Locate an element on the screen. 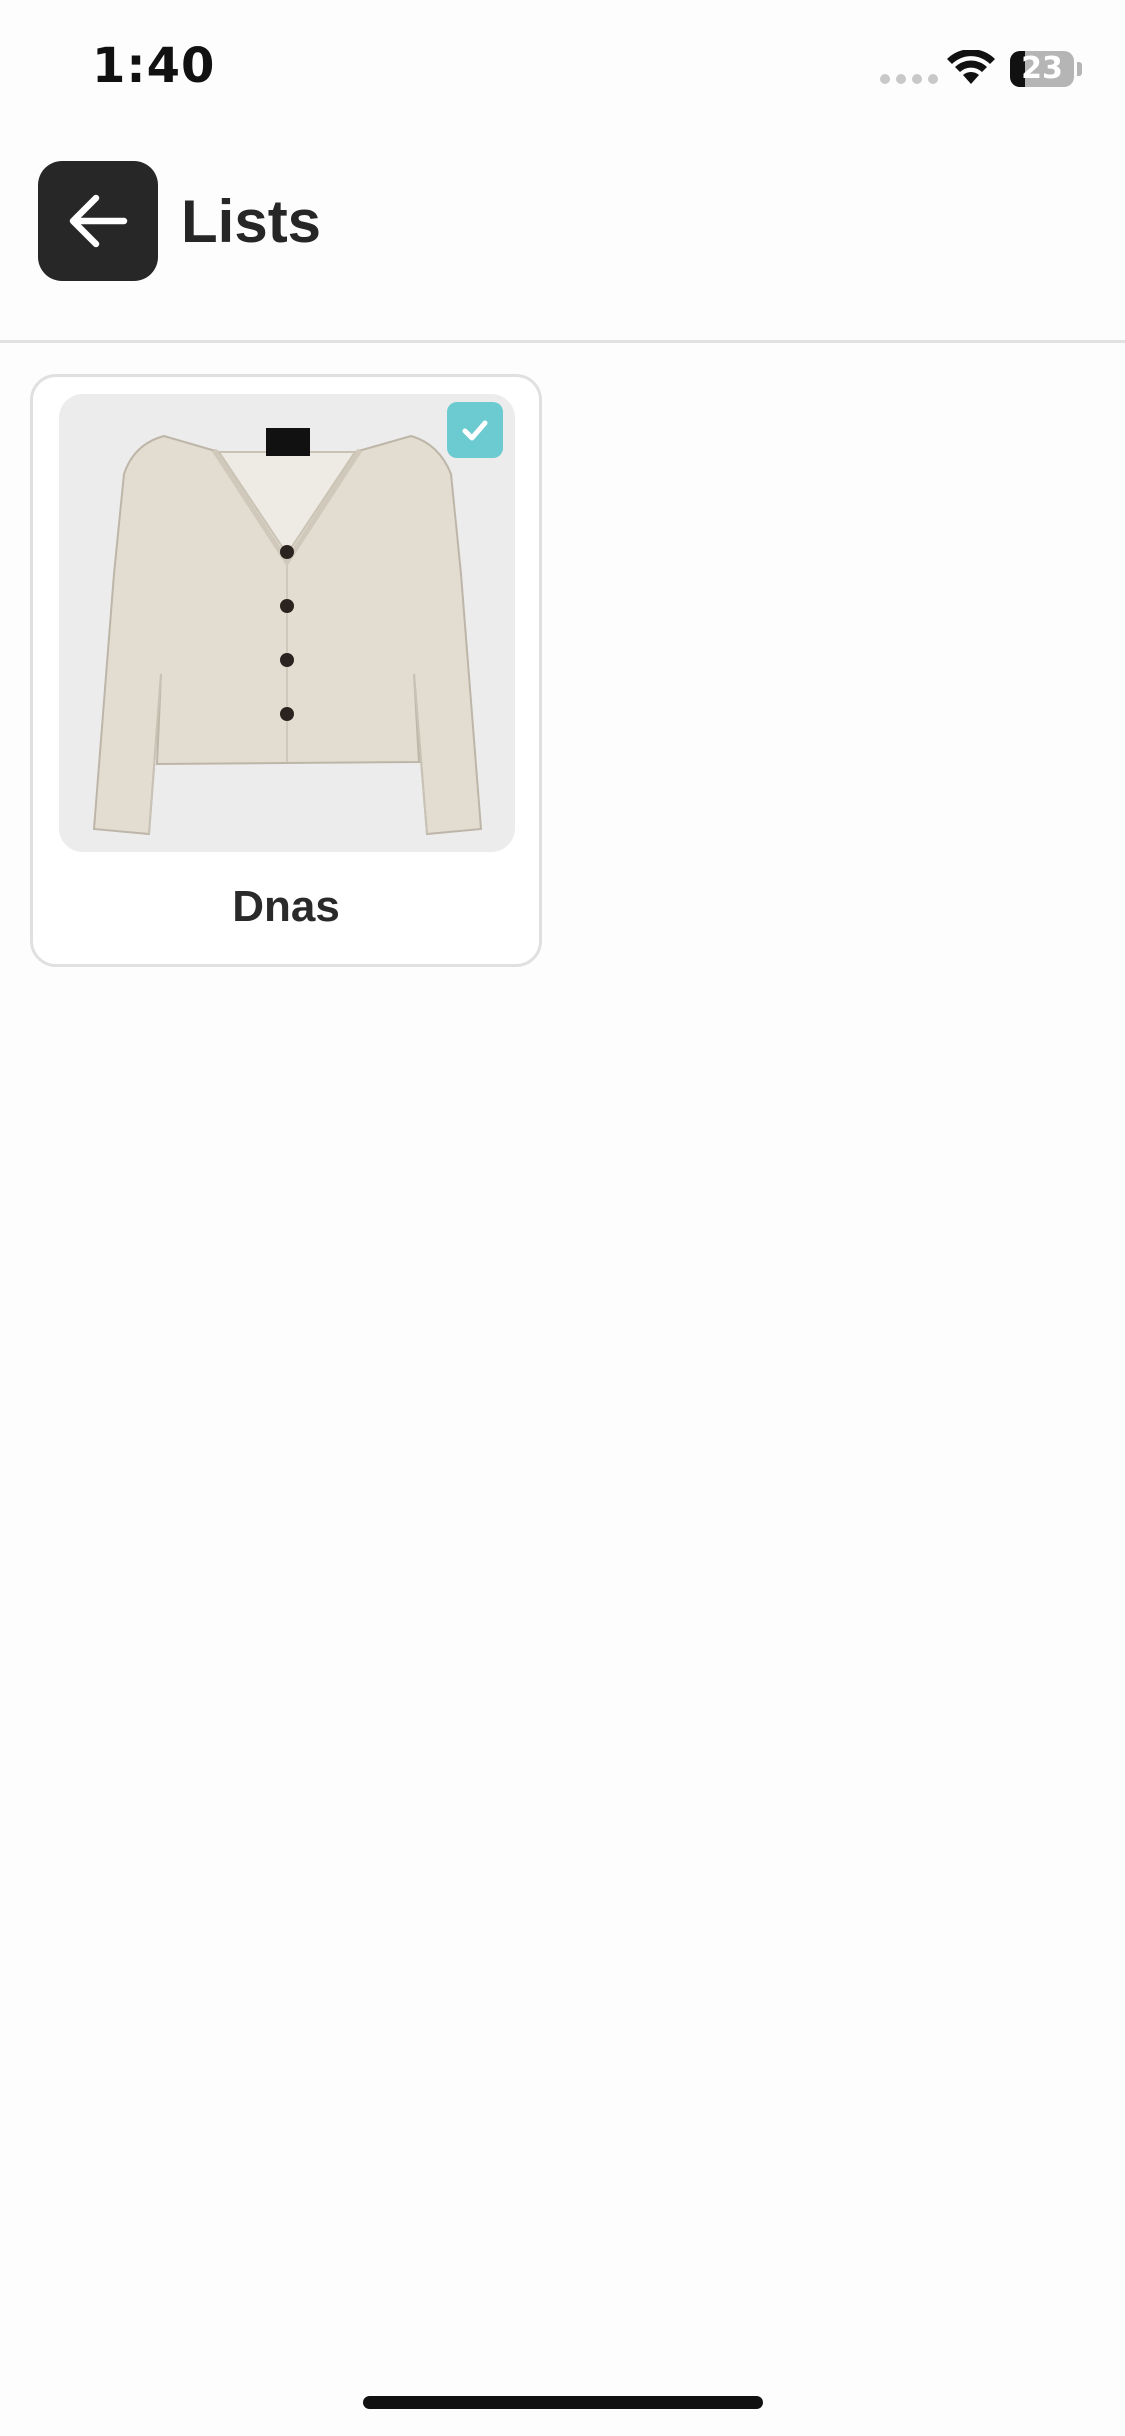 This screenshot has height=2436, width=1125. status-bar: 1:40 23 is located at coordinates (562, 67).